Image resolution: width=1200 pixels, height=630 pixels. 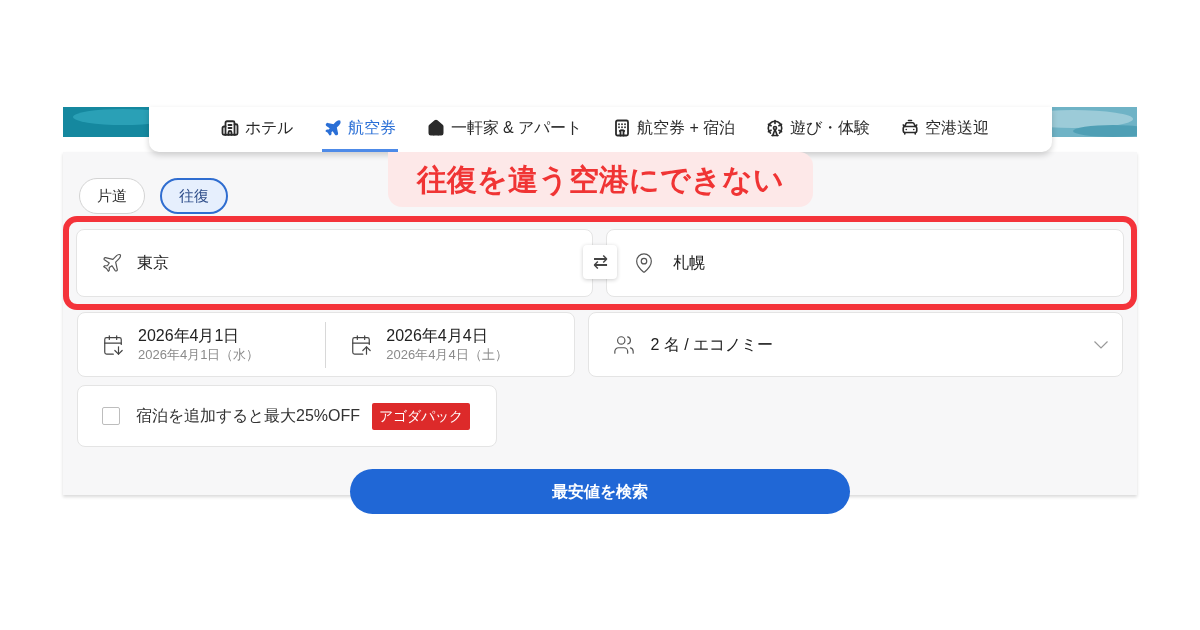 I want to click on category-tab: 遊び・体験, so click(x=818, y=129).